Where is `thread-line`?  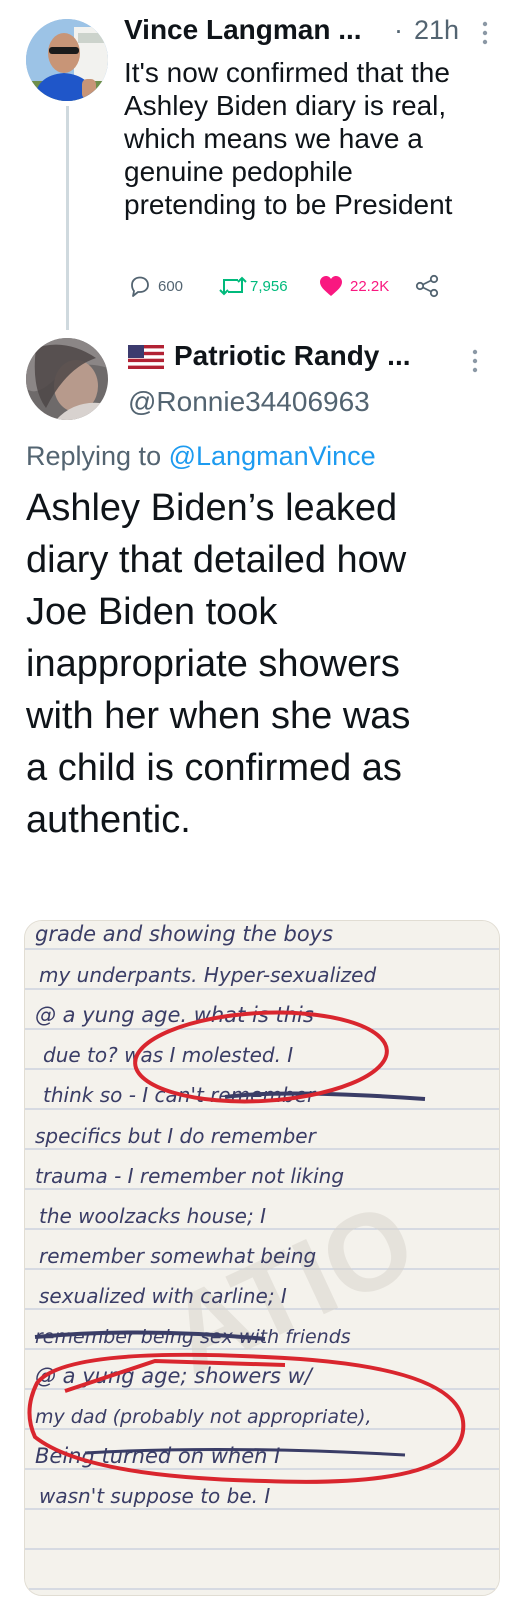 thread-line is located at coordinates (67, 218).